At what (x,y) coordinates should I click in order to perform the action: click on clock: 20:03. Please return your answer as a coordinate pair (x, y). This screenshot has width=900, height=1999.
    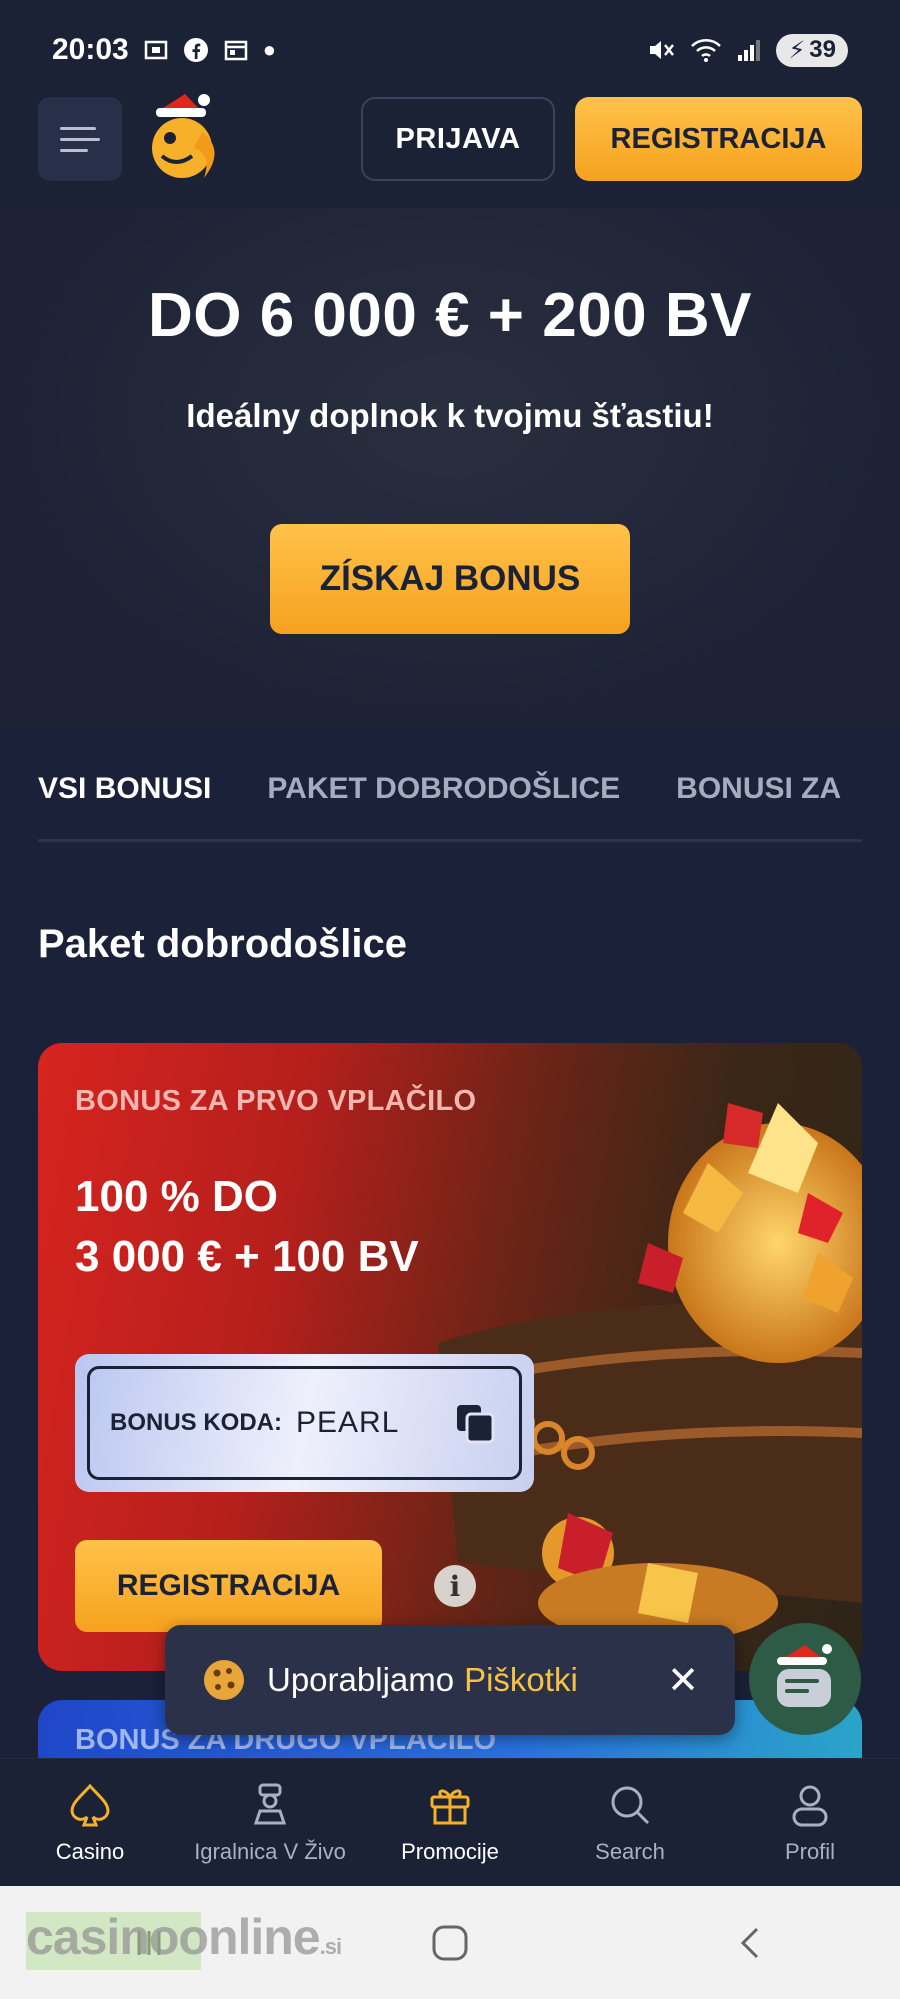
    Looking at the image, I should click on (90, 49).